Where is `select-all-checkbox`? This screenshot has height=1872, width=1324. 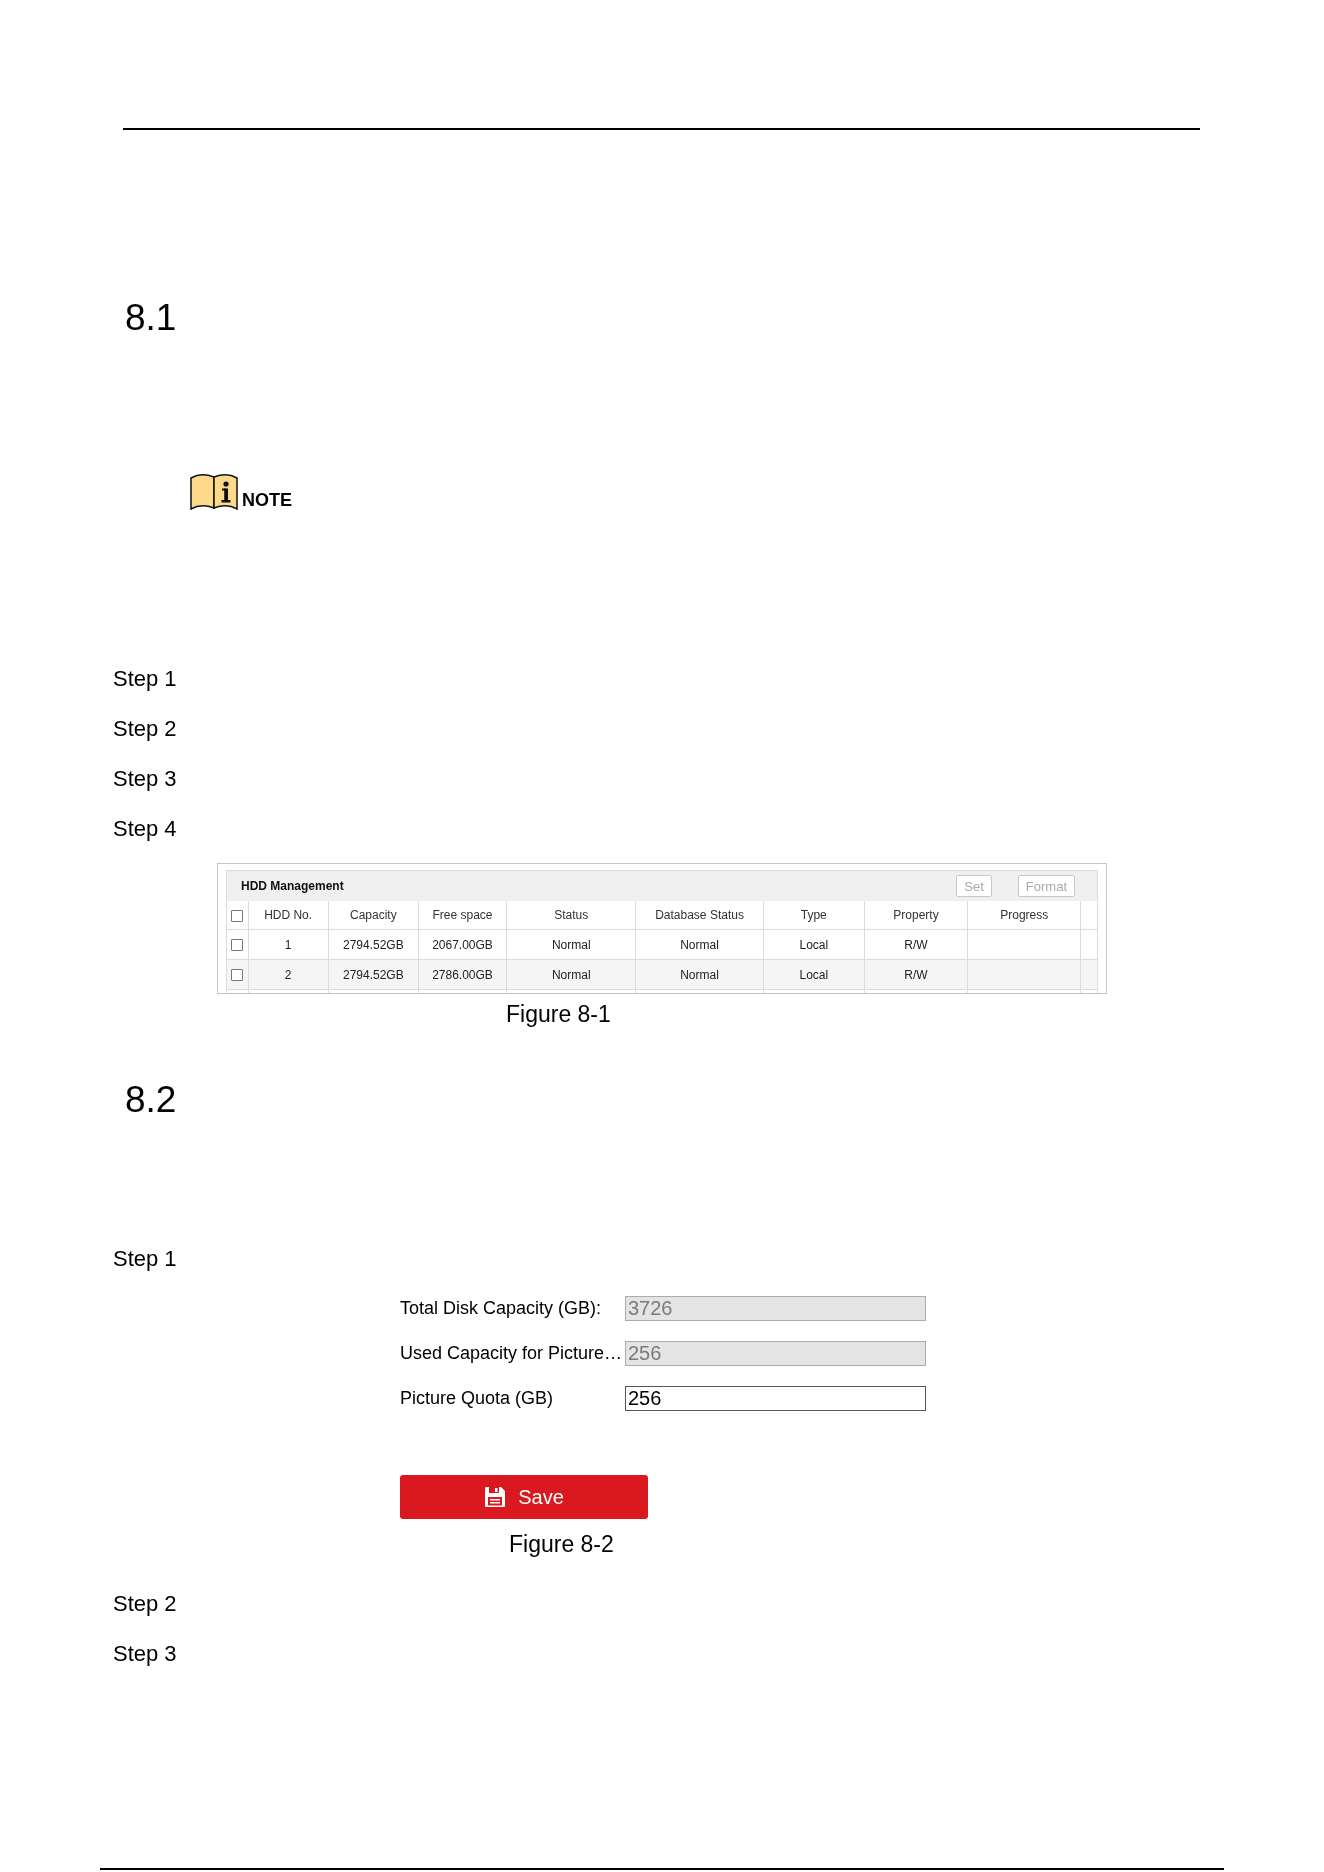
select-all-checkbox is located at coordinates (237, 915).